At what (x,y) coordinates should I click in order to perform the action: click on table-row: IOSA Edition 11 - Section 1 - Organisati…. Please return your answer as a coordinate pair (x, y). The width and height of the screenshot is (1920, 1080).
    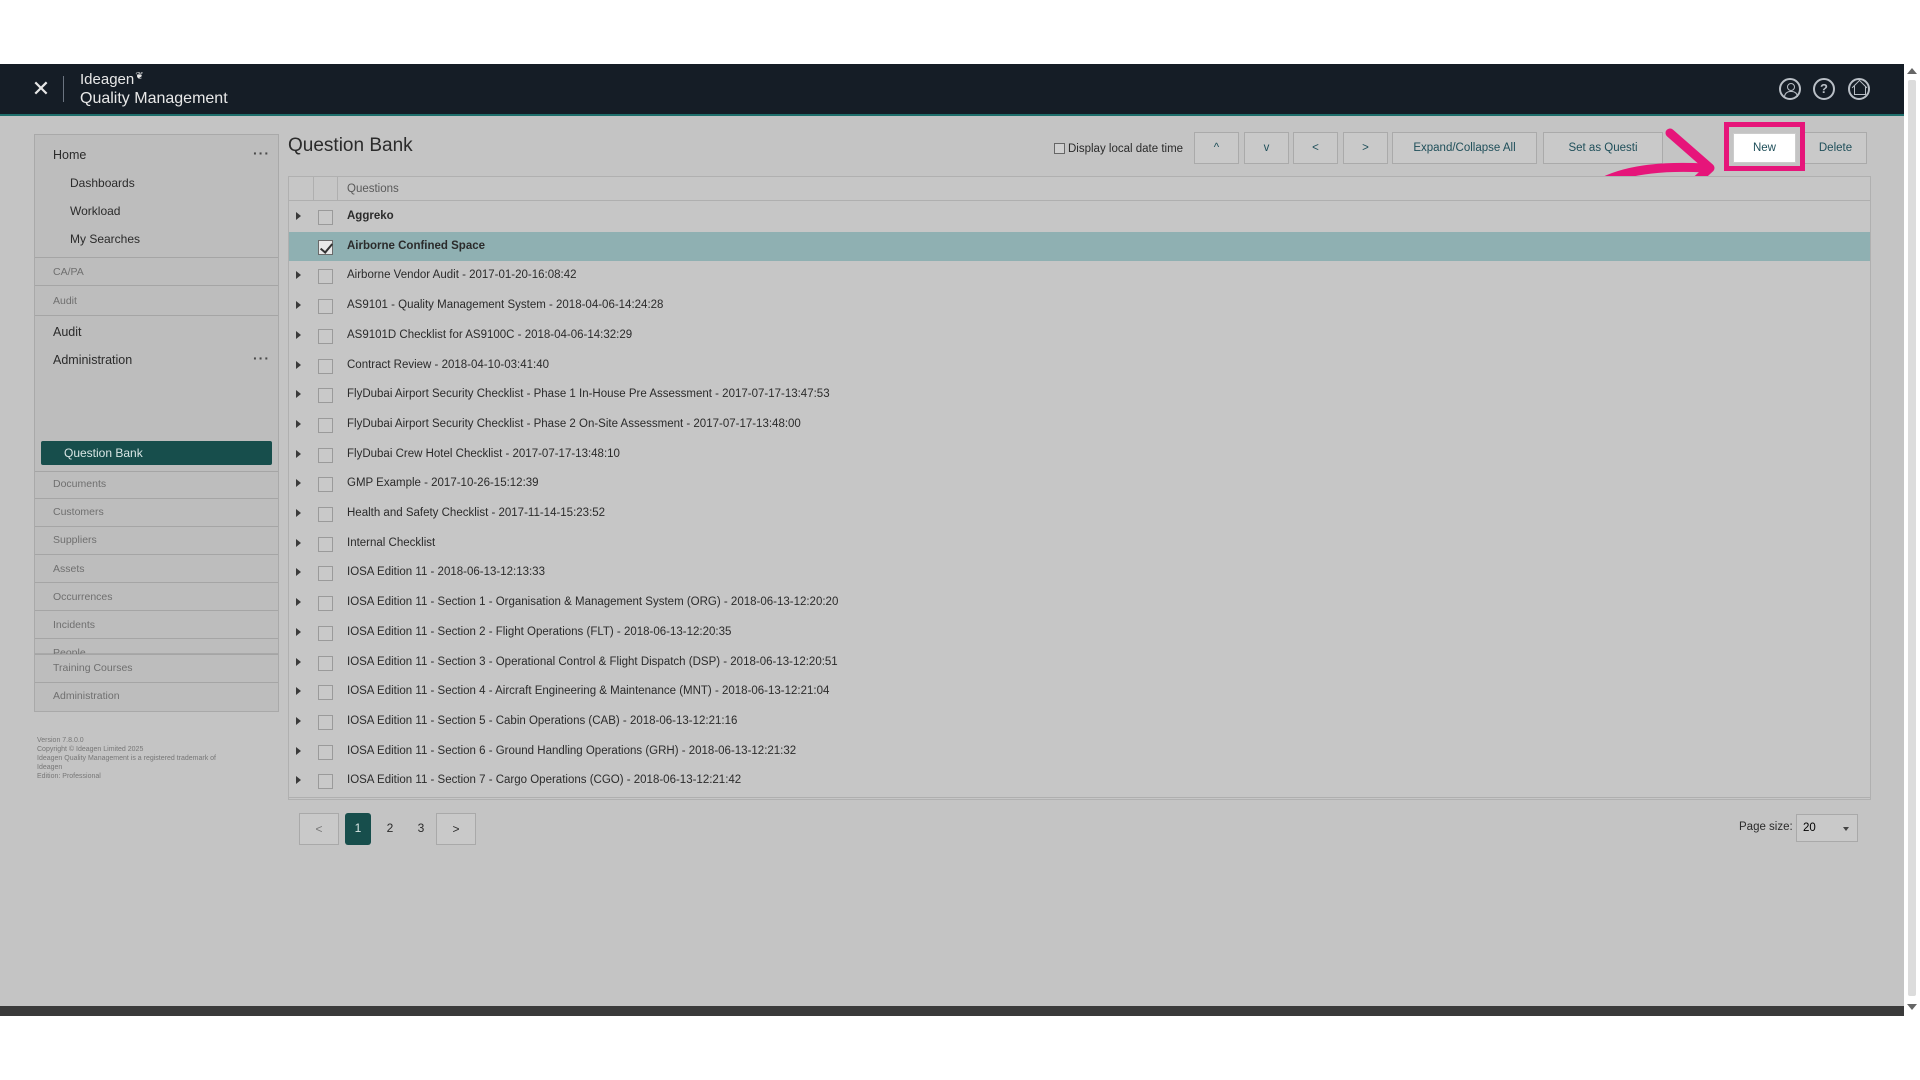
    Looking at the image, I should click on (1079, 602).